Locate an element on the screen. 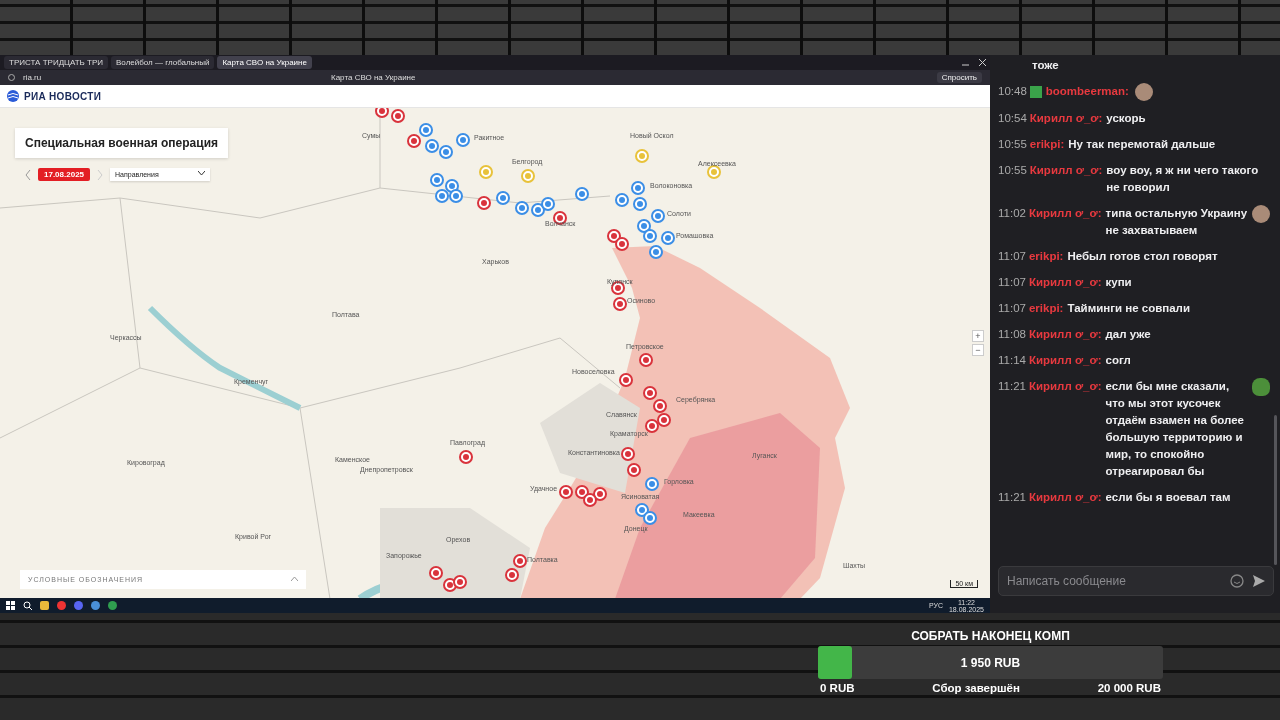 This screenshot has width=1280, height=720. zoom-in-button: + is located at coordinates (978, 336).